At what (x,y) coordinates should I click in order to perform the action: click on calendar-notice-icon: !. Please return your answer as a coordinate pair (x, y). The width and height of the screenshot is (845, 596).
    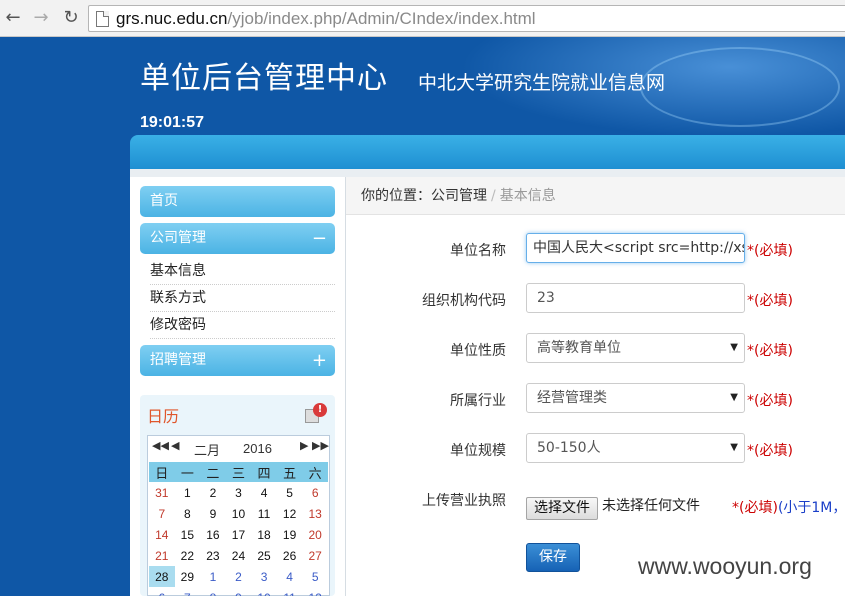
    Looking at the image, I should click on (316, 413).